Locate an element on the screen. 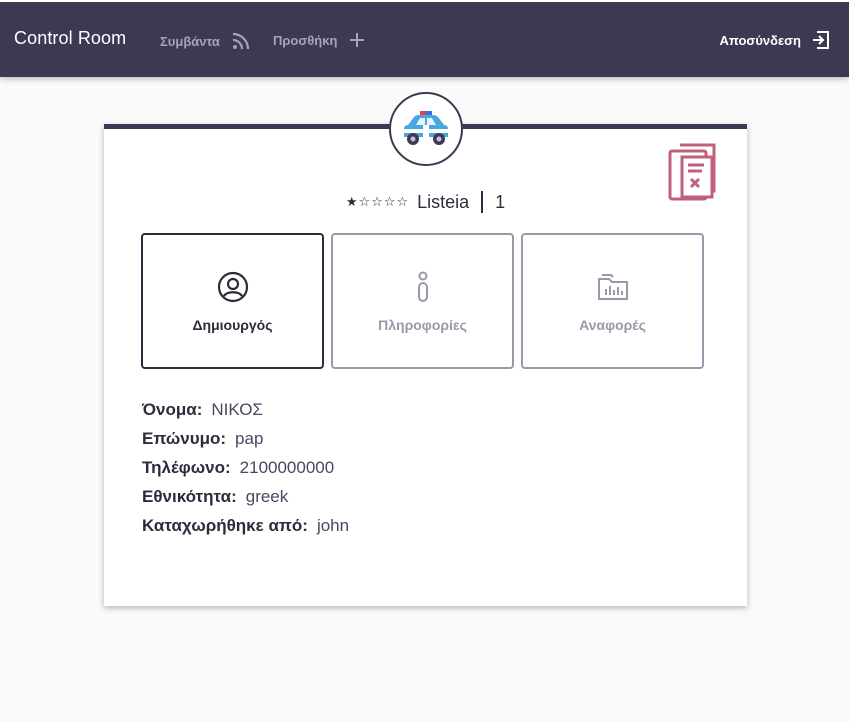  detail-value: john is located at coordinates (333, 525).